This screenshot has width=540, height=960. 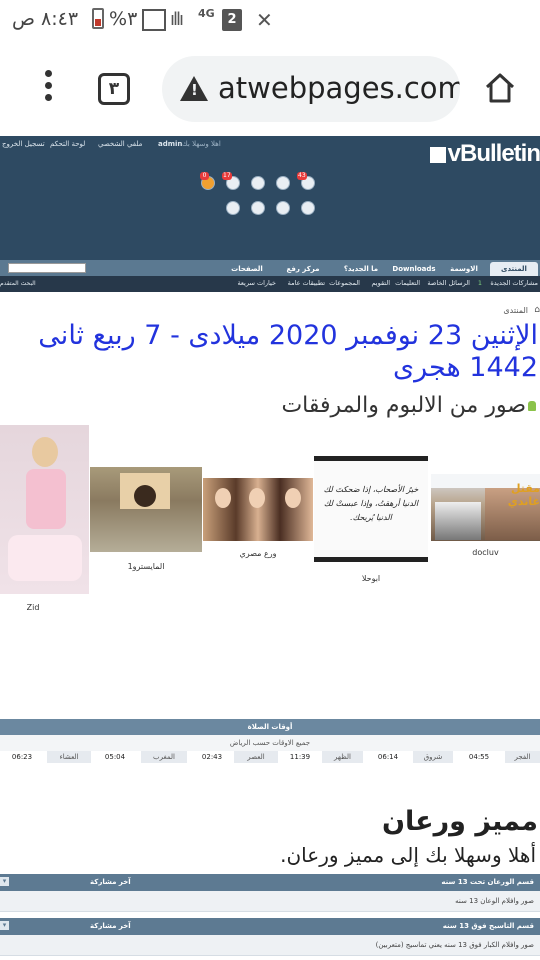 What do you see at coordinates (206, 13) in the screenshot?
I see `network-type: 4G` at bounding box center [206, 13].